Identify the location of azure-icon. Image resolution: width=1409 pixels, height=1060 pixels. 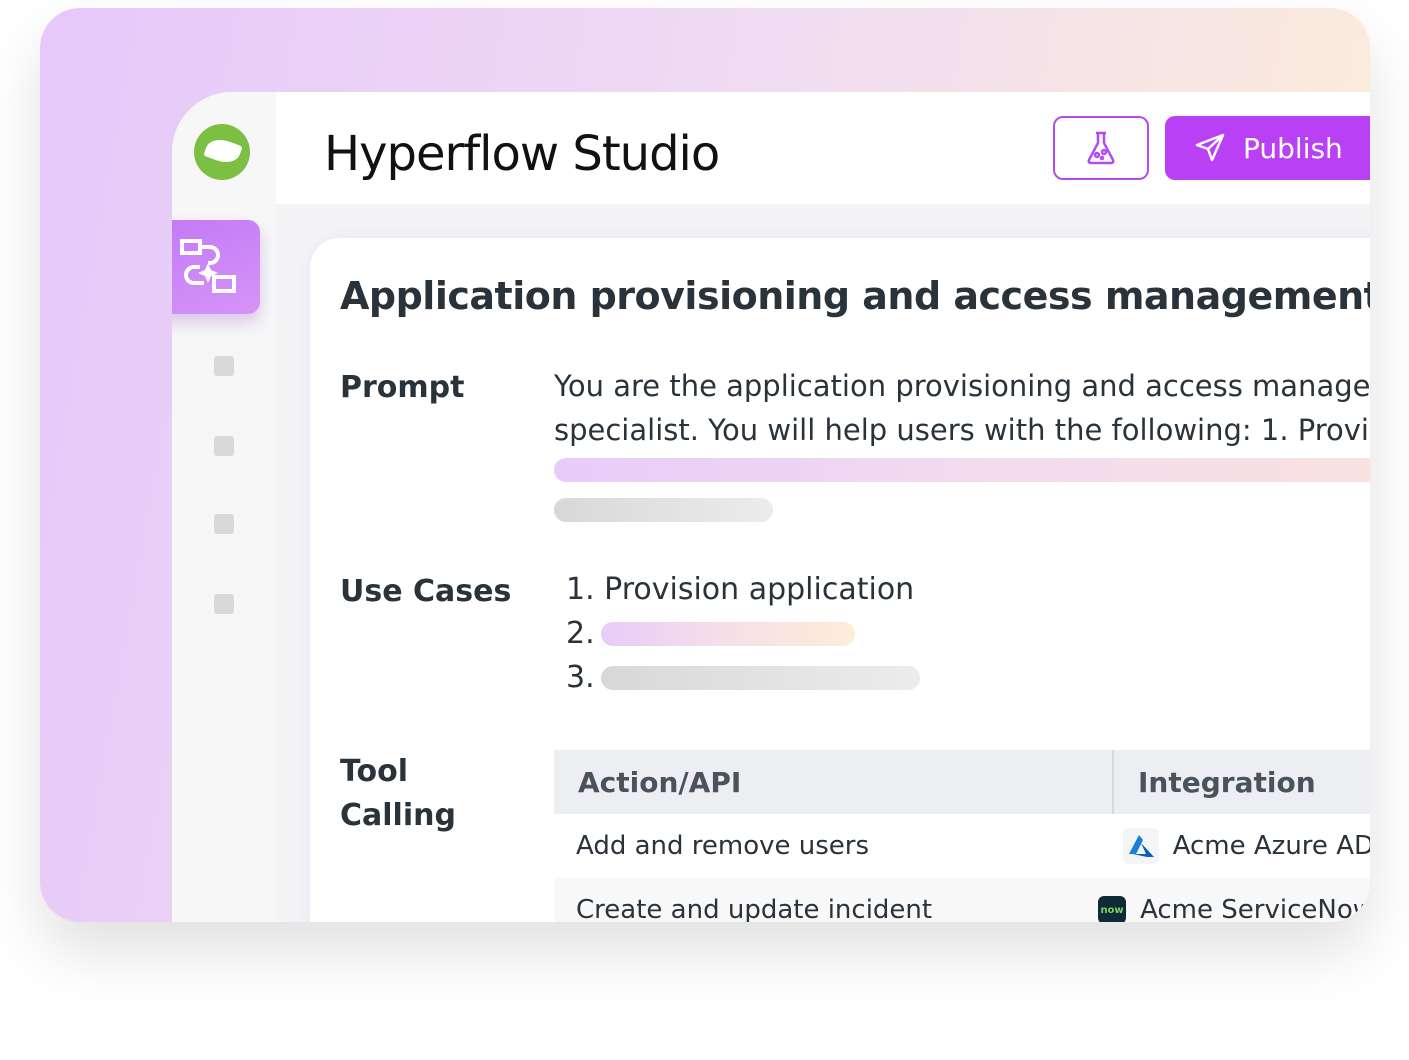
(1140, 846).